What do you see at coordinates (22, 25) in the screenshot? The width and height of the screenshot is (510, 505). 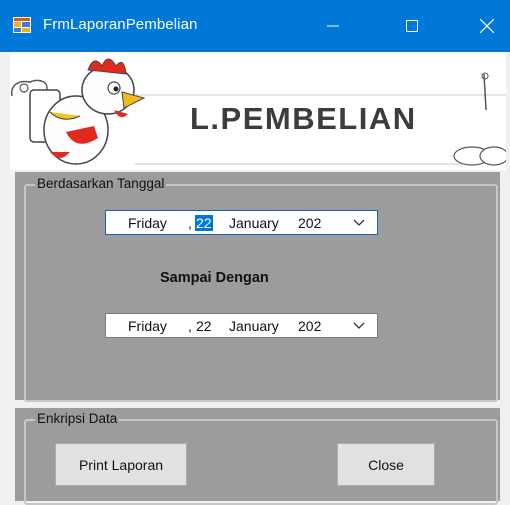 I see `form-app-icon` at bounding box center [22, 25].